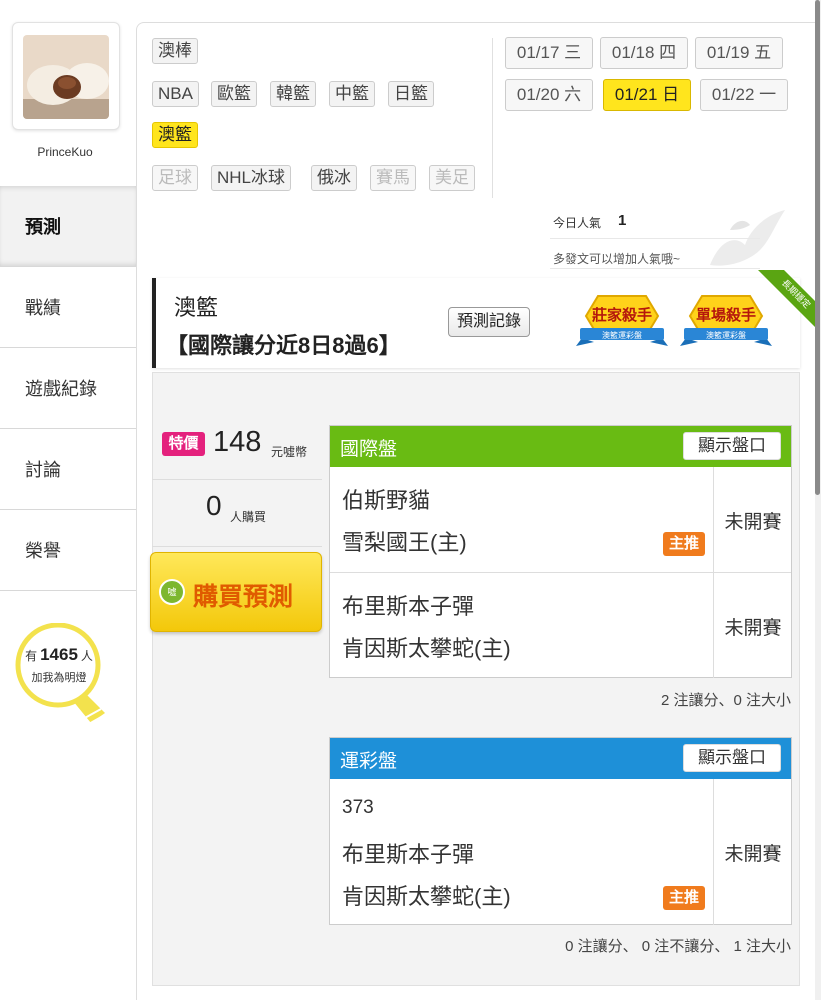 Image resolution: width=825 pixels, height=1000 pixels. What do you see at coordinates (538, 52) in the screenshot?
I see `date-text: 01/17` at bounding box center [538, 52].